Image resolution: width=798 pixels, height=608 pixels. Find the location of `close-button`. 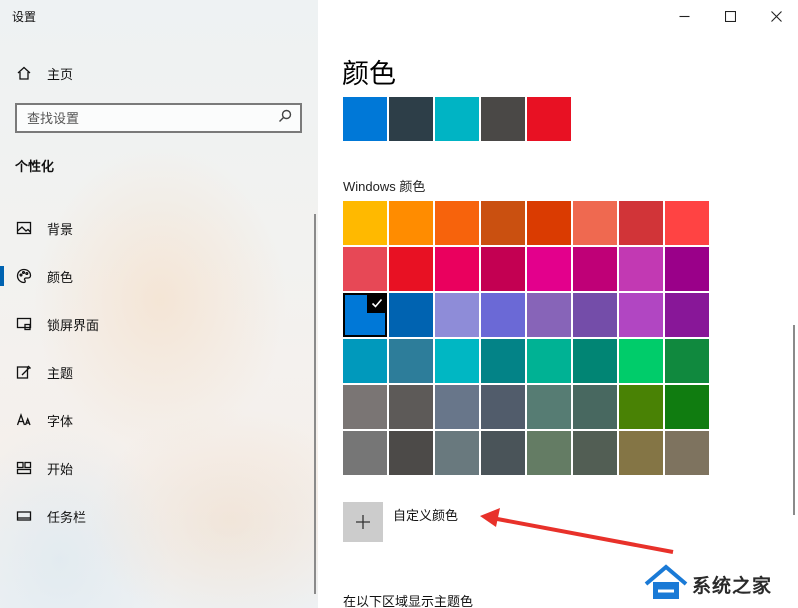

close-button is located at coordinates (775, 16).